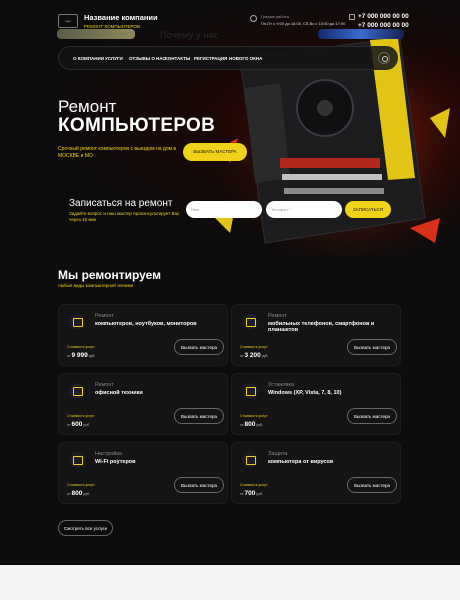 Image resolution: width=460 pixels, height=600 pixels. What do you see at coordinates (119, 393) in the screenshot?
I see `service-name: офисной техники` at bounding box center [119, 393].